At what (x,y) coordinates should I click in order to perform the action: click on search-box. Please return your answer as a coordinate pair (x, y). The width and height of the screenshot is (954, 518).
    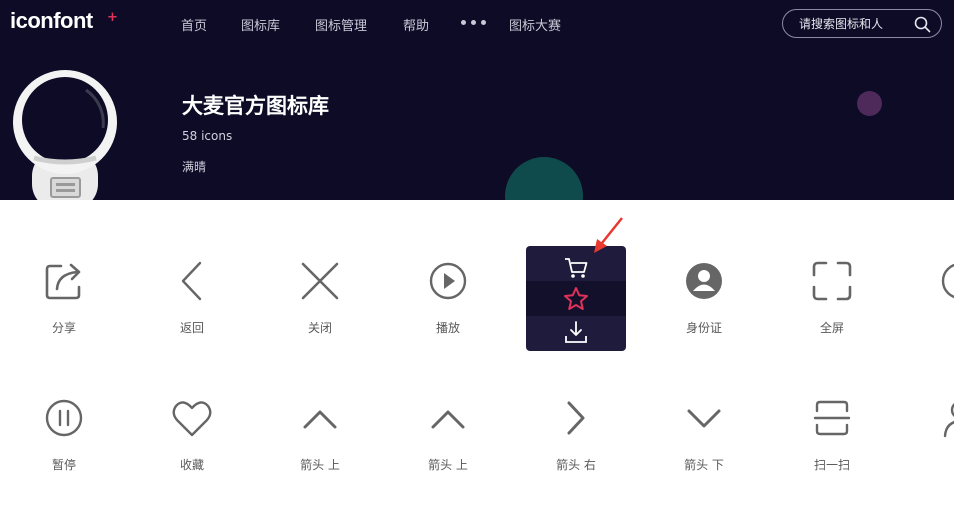
    Looking at the image, I should click on (862, 23).